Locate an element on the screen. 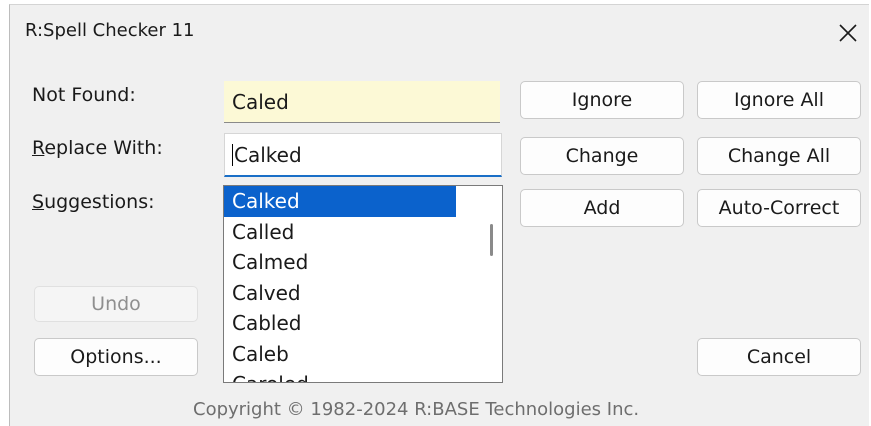 This screenshot has width=871, height=426. cancel-button: Cancel is located at coordinates (779, 357).